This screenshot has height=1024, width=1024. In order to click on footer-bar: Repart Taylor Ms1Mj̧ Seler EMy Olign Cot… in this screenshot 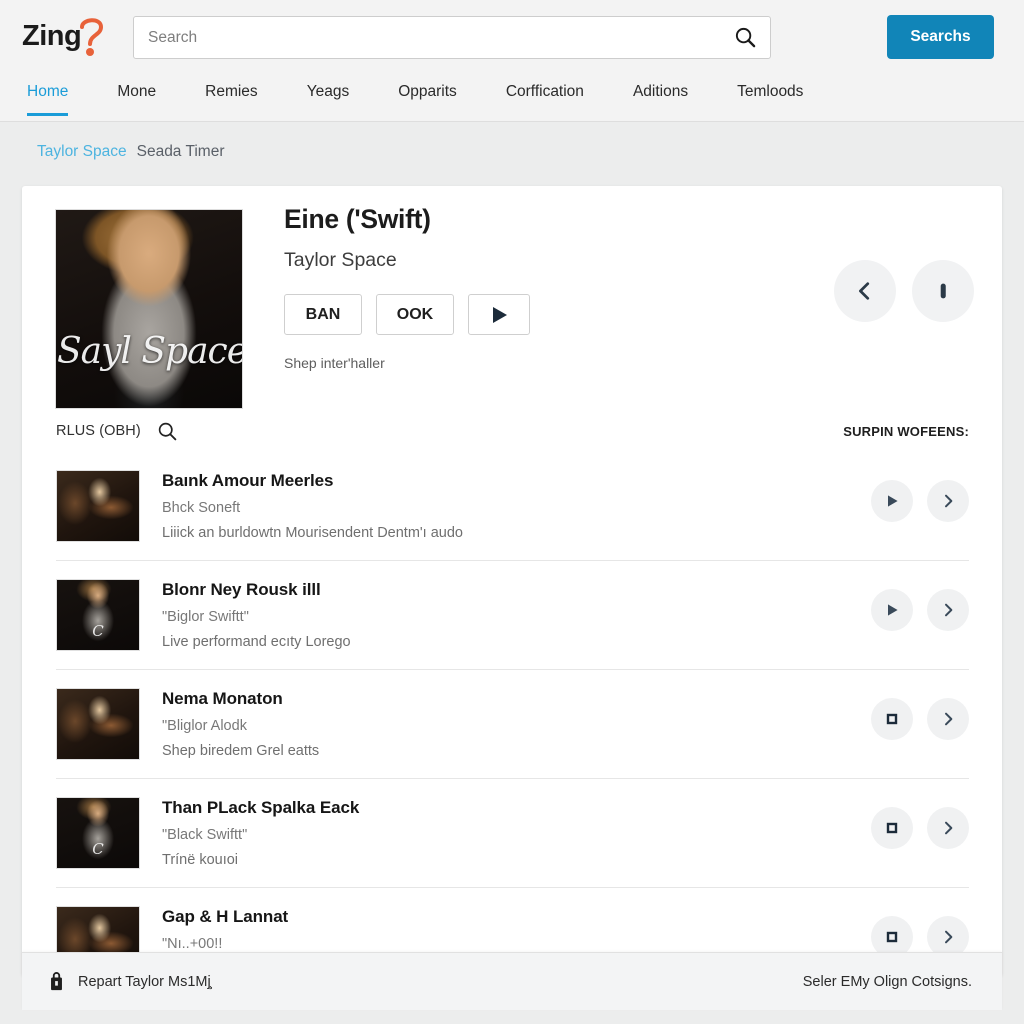, I will do `click(512, 981)`.